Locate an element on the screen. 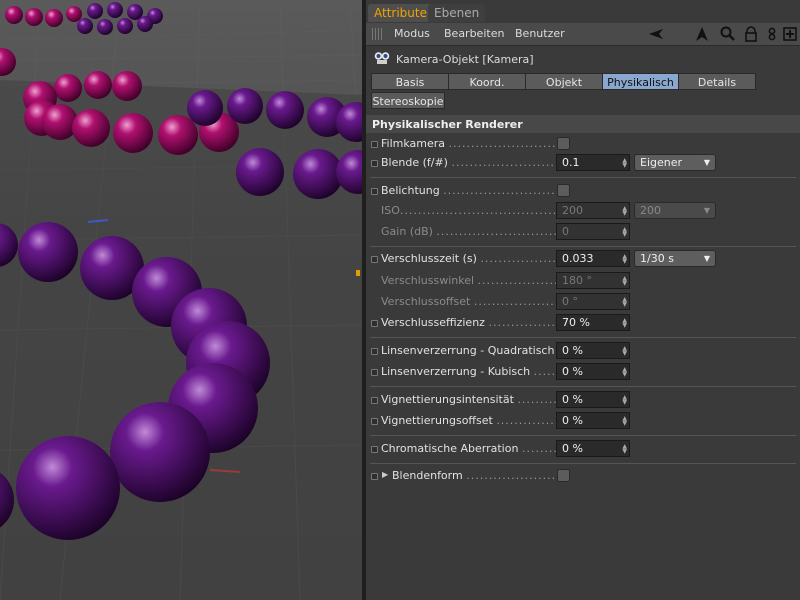 This screenshot has width=800, height=600. tab-physikalisch: Physikalisch is located at coordinates (640, 81).